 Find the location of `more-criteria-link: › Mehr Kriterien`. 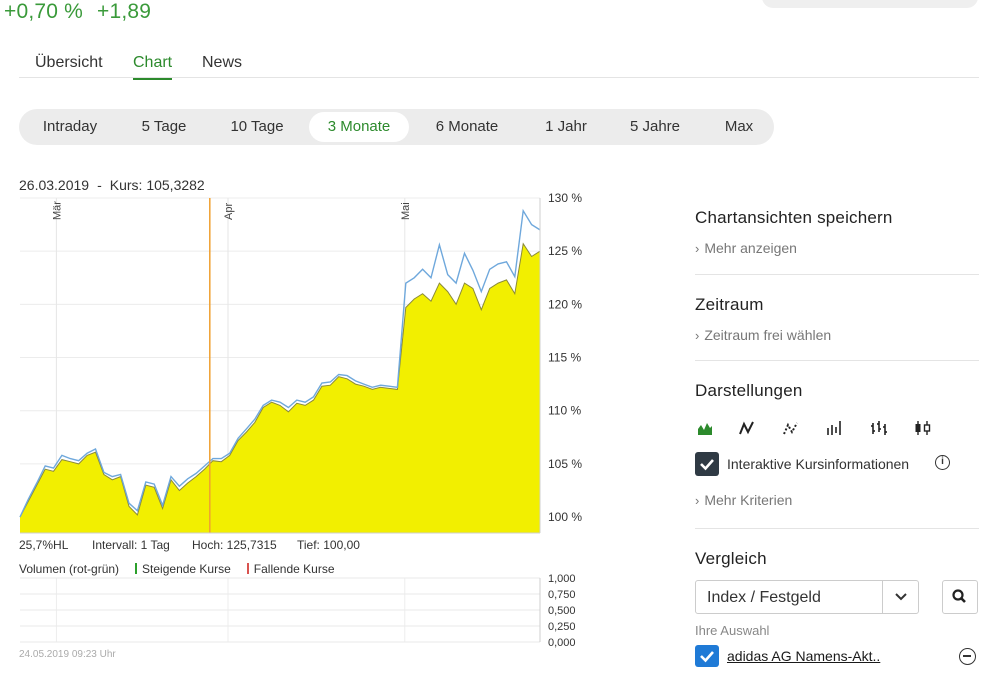

more-criteria-link: › Mehr Kriterien is located at coordinates (837, 500).